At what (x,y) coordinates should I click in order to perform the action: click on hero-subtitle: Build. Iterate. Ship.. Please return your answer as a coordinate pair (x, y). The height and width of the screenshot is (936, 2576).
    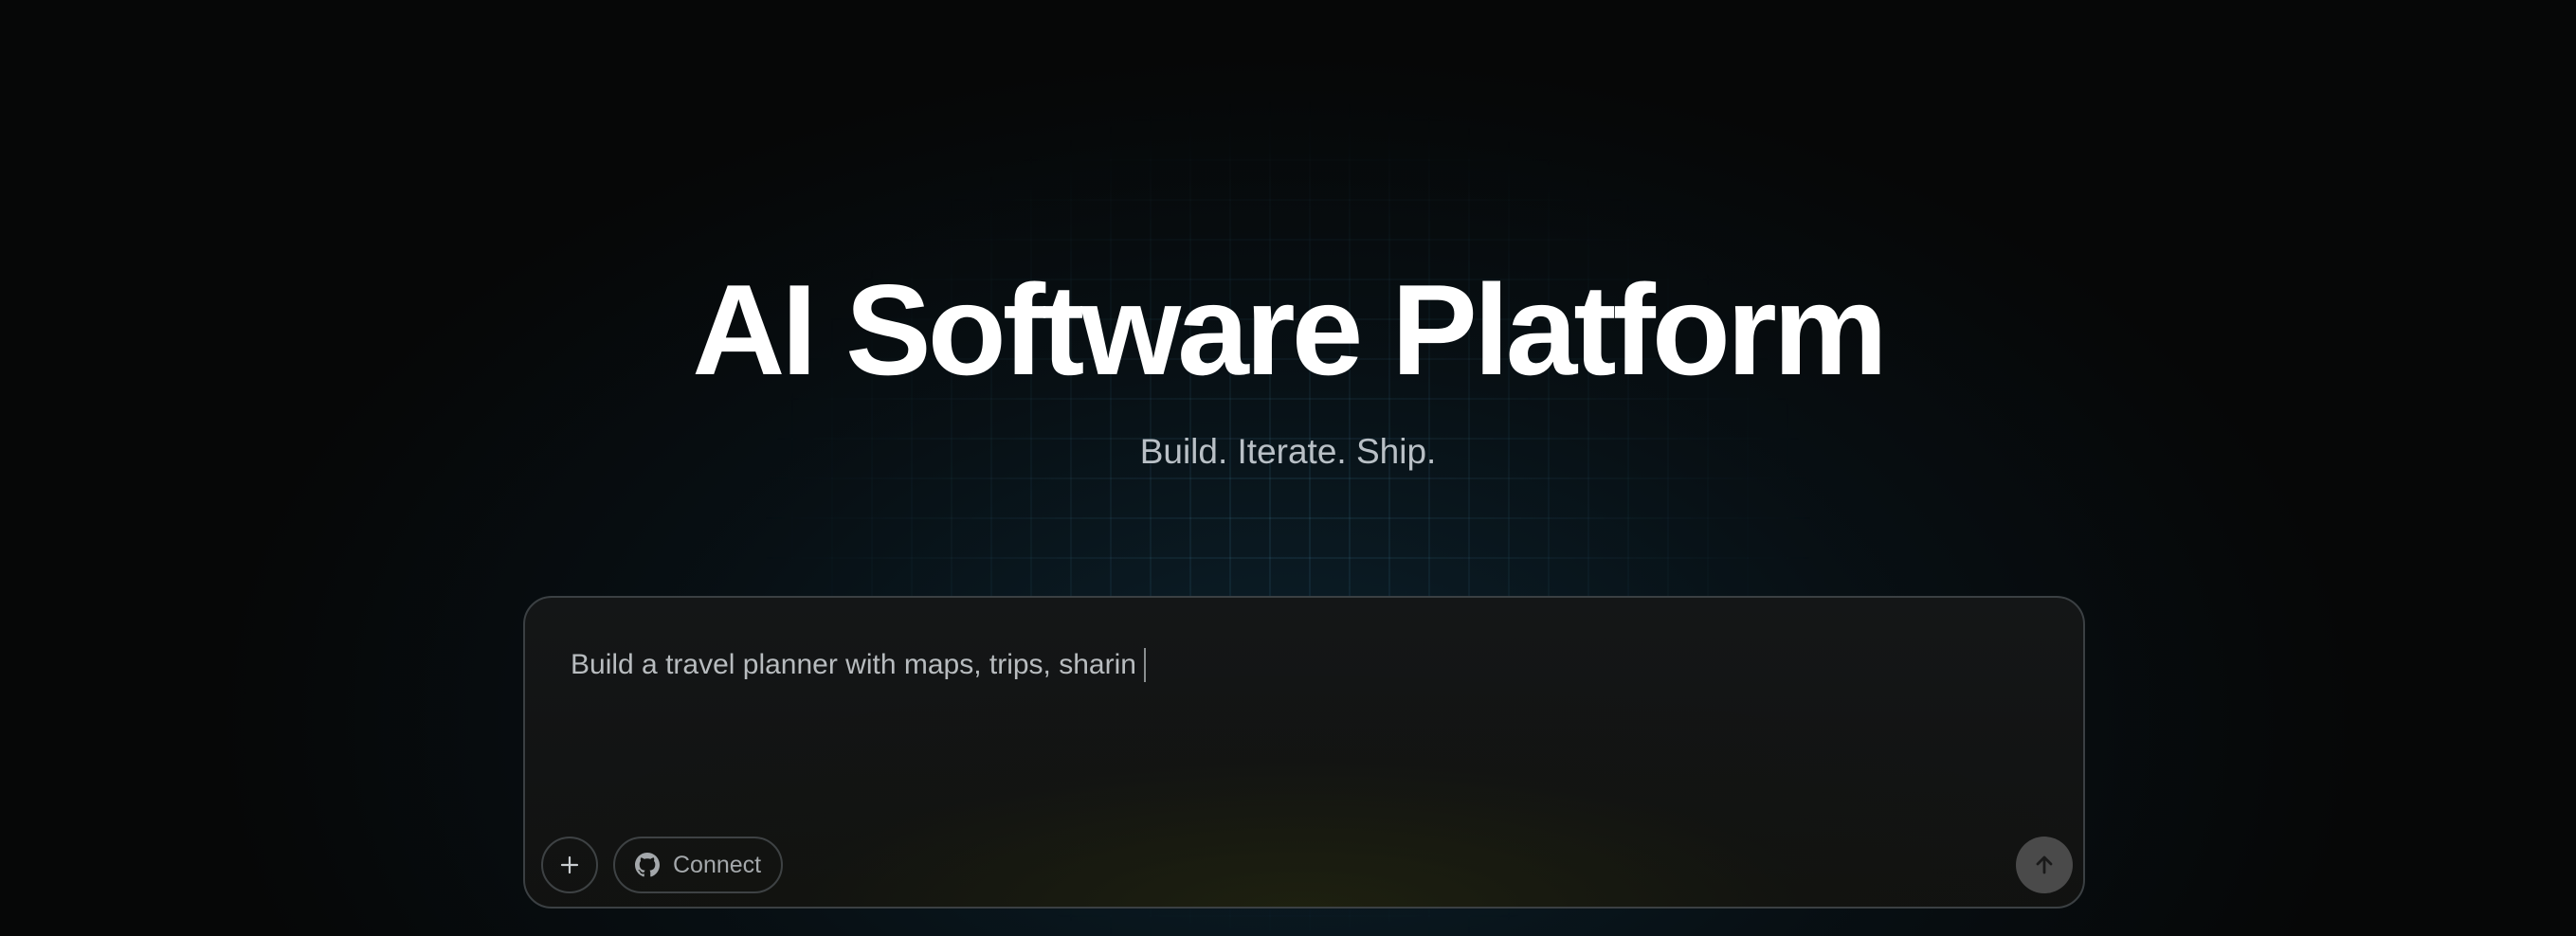
    Looking at the image, I should click on (1288, 451).